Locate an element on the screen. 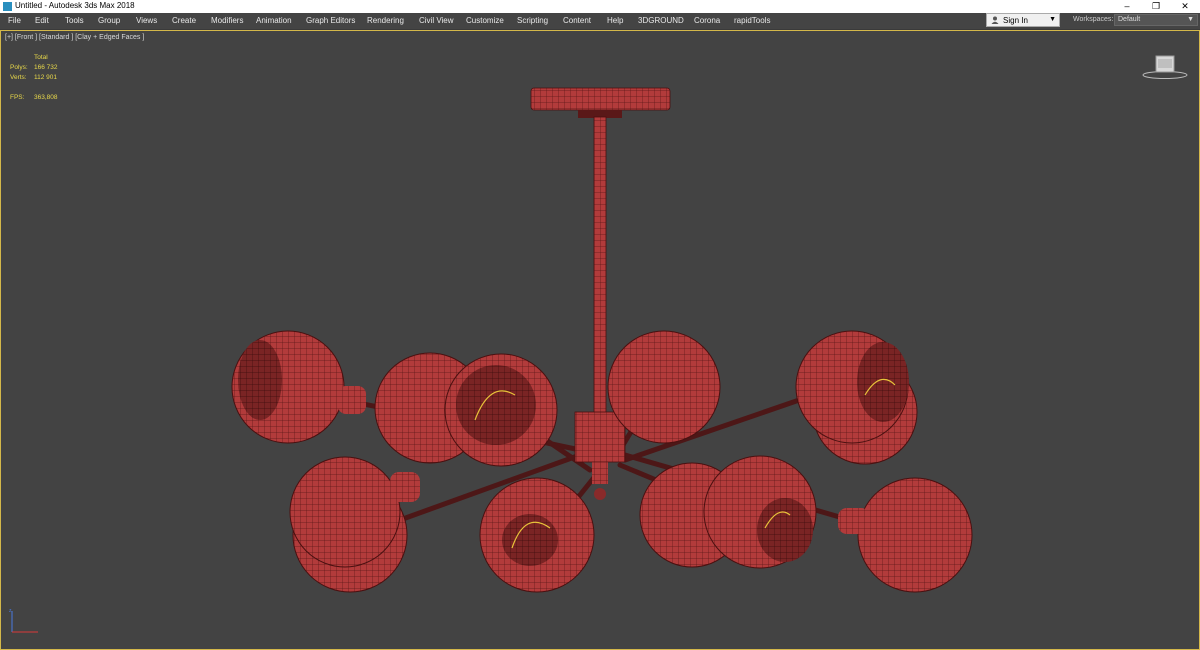 The width and height of the screenshot is (1200, 650). lamp-stem is located at coordinates (600, 267).